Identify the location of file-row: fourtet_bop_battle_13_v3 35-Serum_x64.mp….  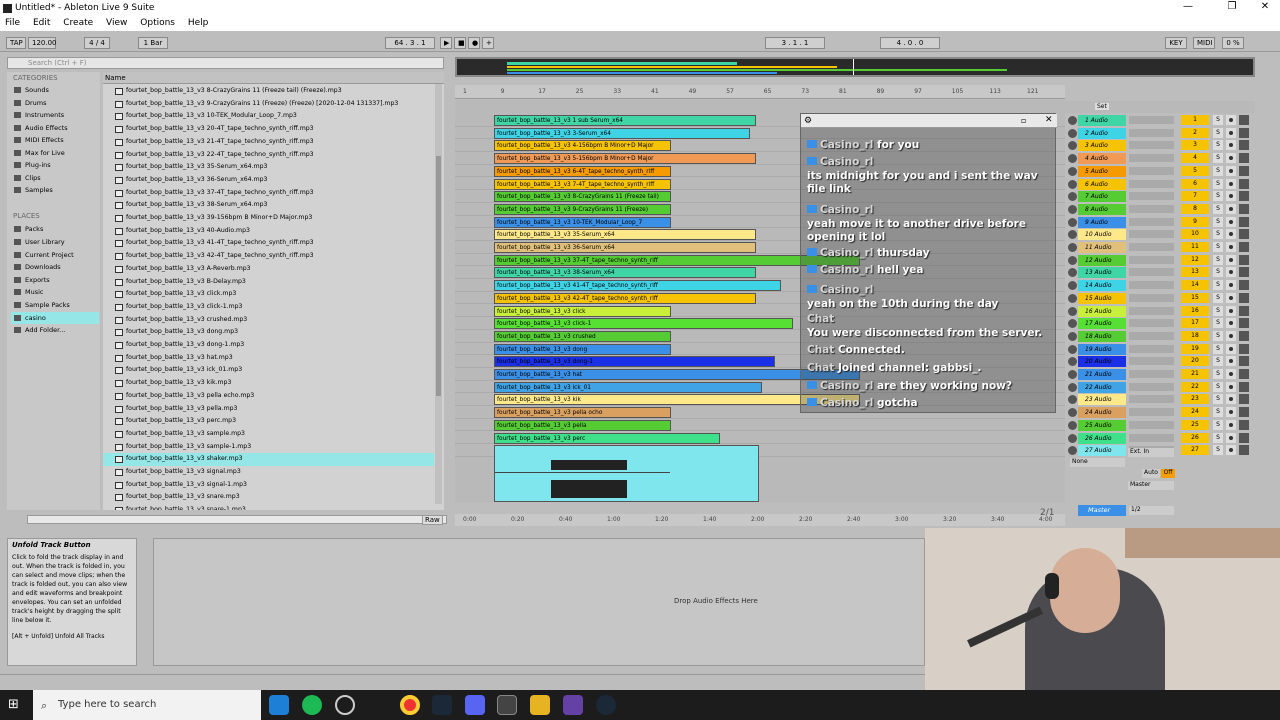
(268, 167).